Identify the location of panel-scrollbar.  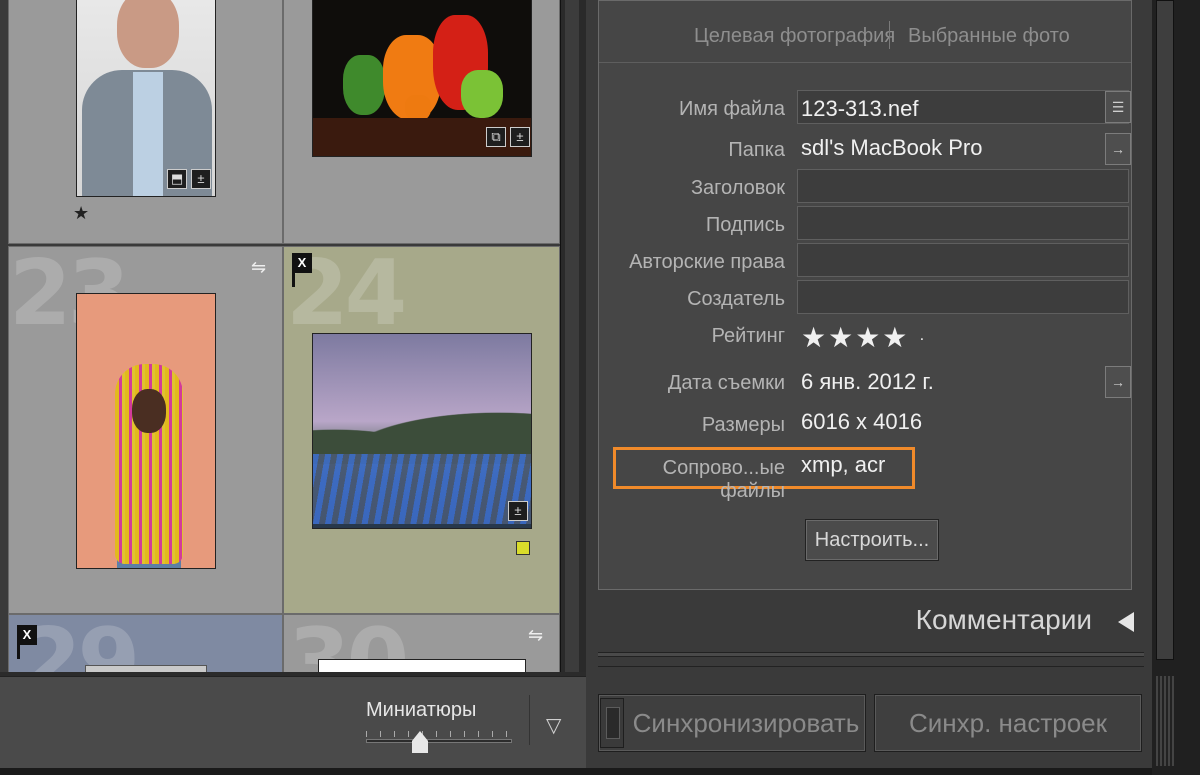
(1176, 387).